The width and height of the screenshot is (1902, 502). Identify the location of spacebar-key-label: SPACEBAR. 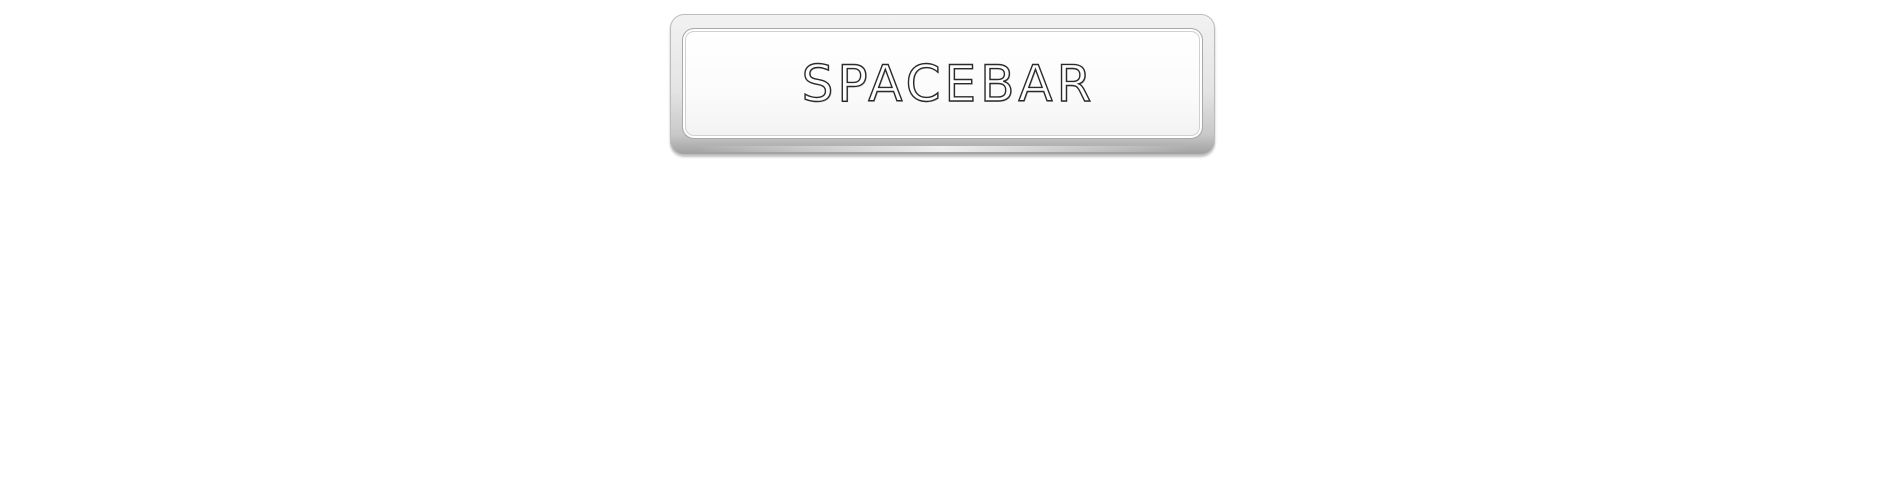
(948, 83).